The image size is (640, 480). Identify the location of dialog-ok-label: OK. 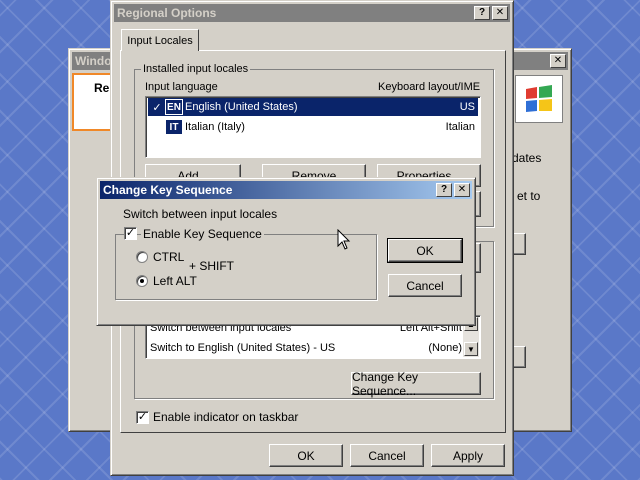
(425, 250).